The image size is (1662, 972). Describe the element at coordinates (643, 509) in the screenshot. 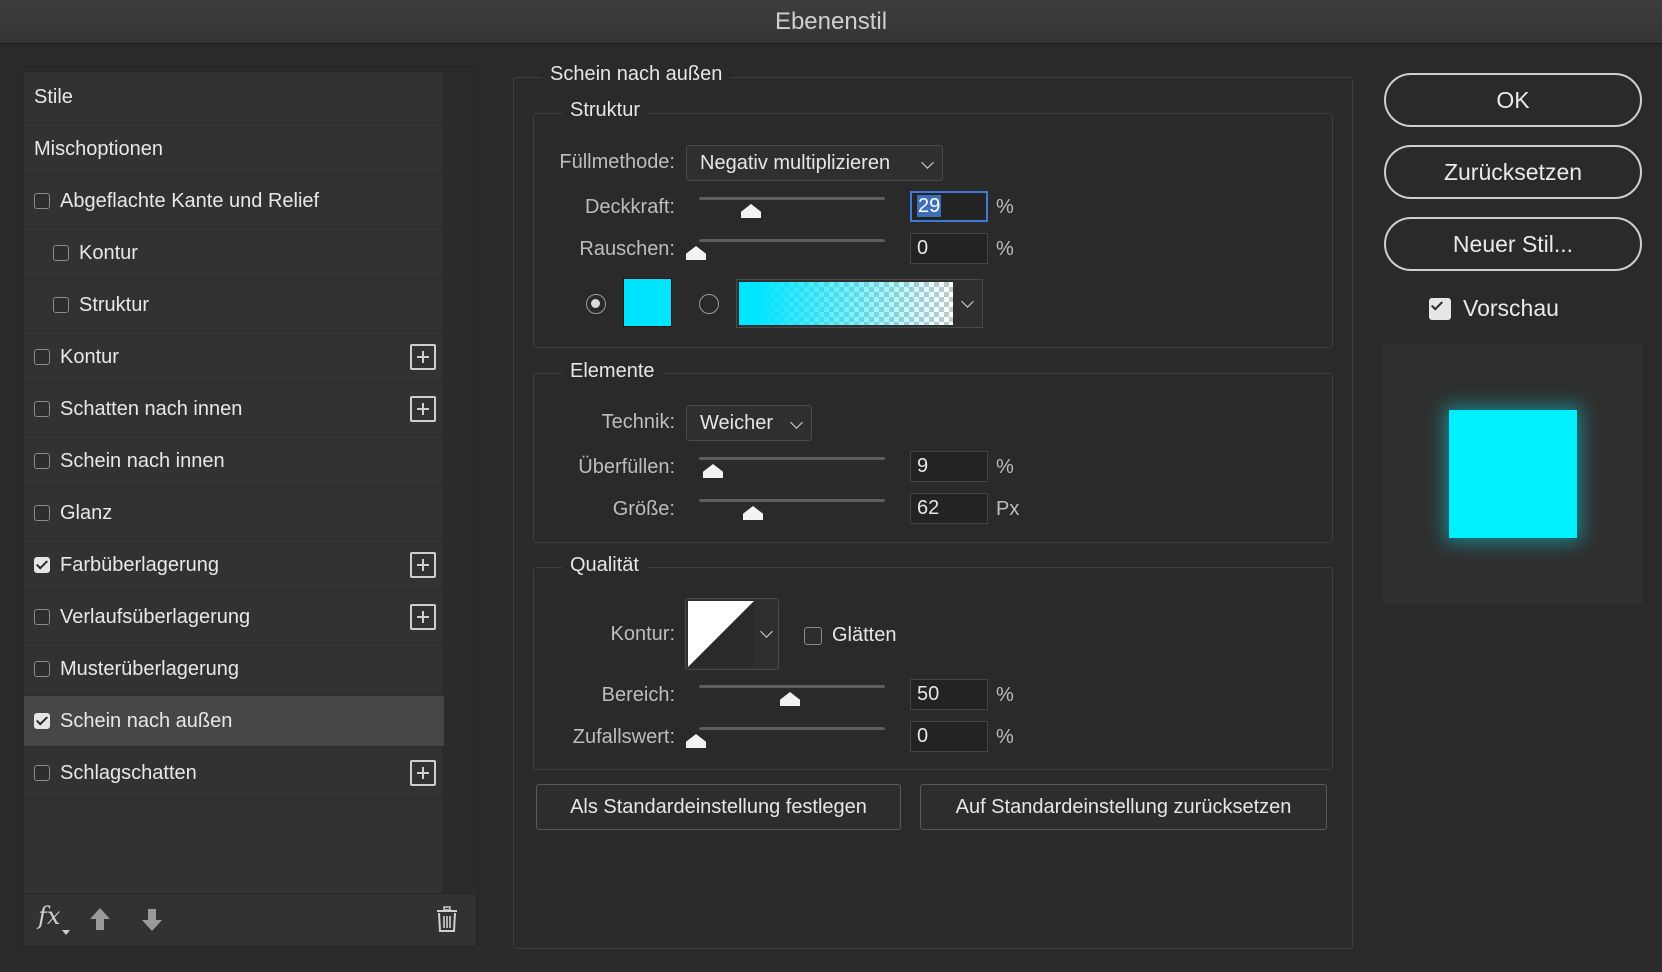

I see `size-label: Größe:` at that location.